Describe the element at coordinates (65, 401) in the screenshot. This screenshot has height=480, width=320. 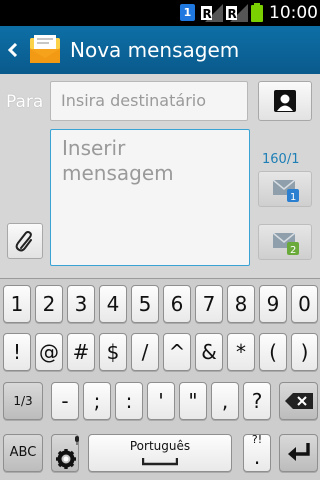
I see `key-dash: -` at that location.